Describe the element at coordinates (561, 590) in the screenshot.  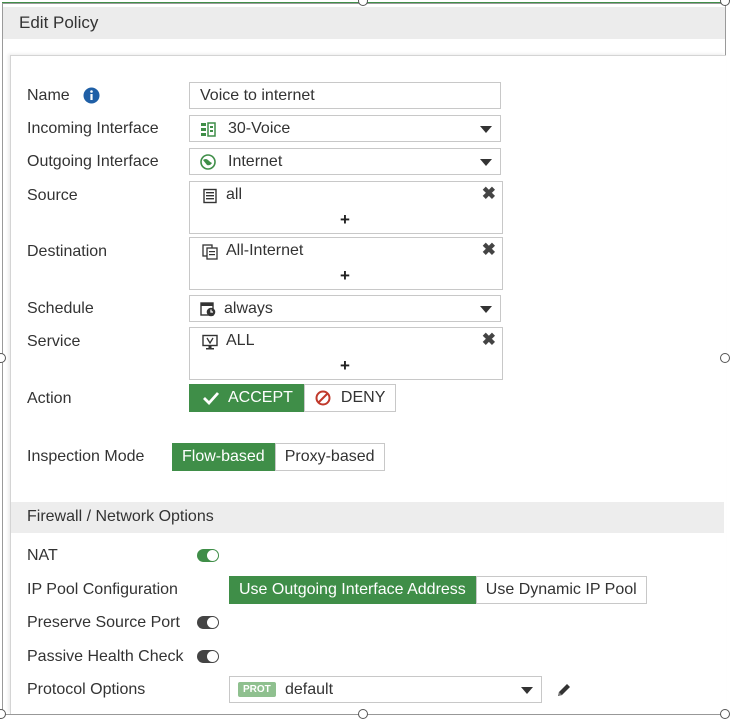
I see `use-dynamic-ip-pool-button: Use Dynamic IP Pool` at that location.